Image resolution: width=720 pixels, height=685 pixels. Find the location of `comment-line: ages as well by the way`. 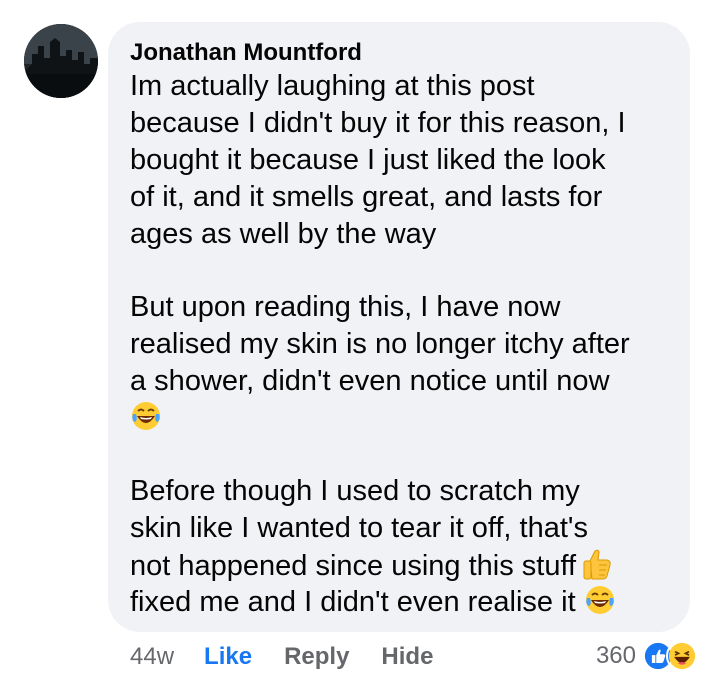

comment-line: ages as well by the way is located at coordinates (283, 234).